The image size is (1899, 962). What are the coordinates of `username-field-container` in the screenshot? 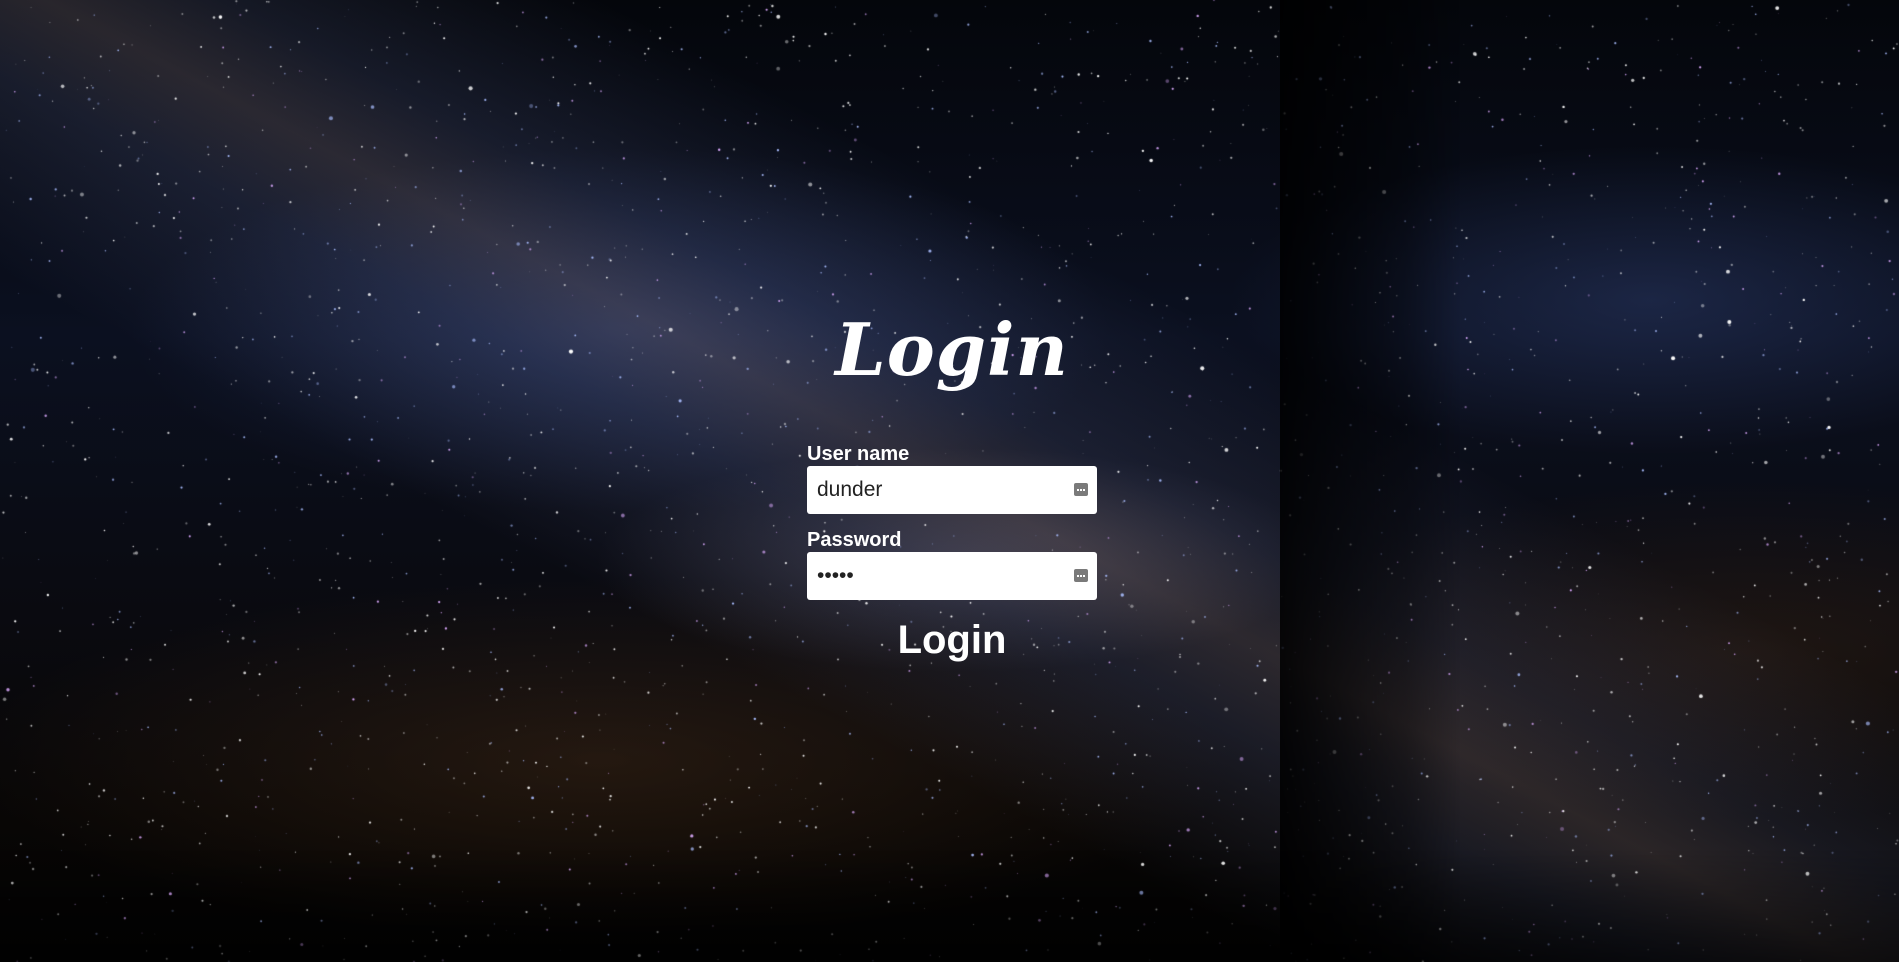 It's located at (952, 490).